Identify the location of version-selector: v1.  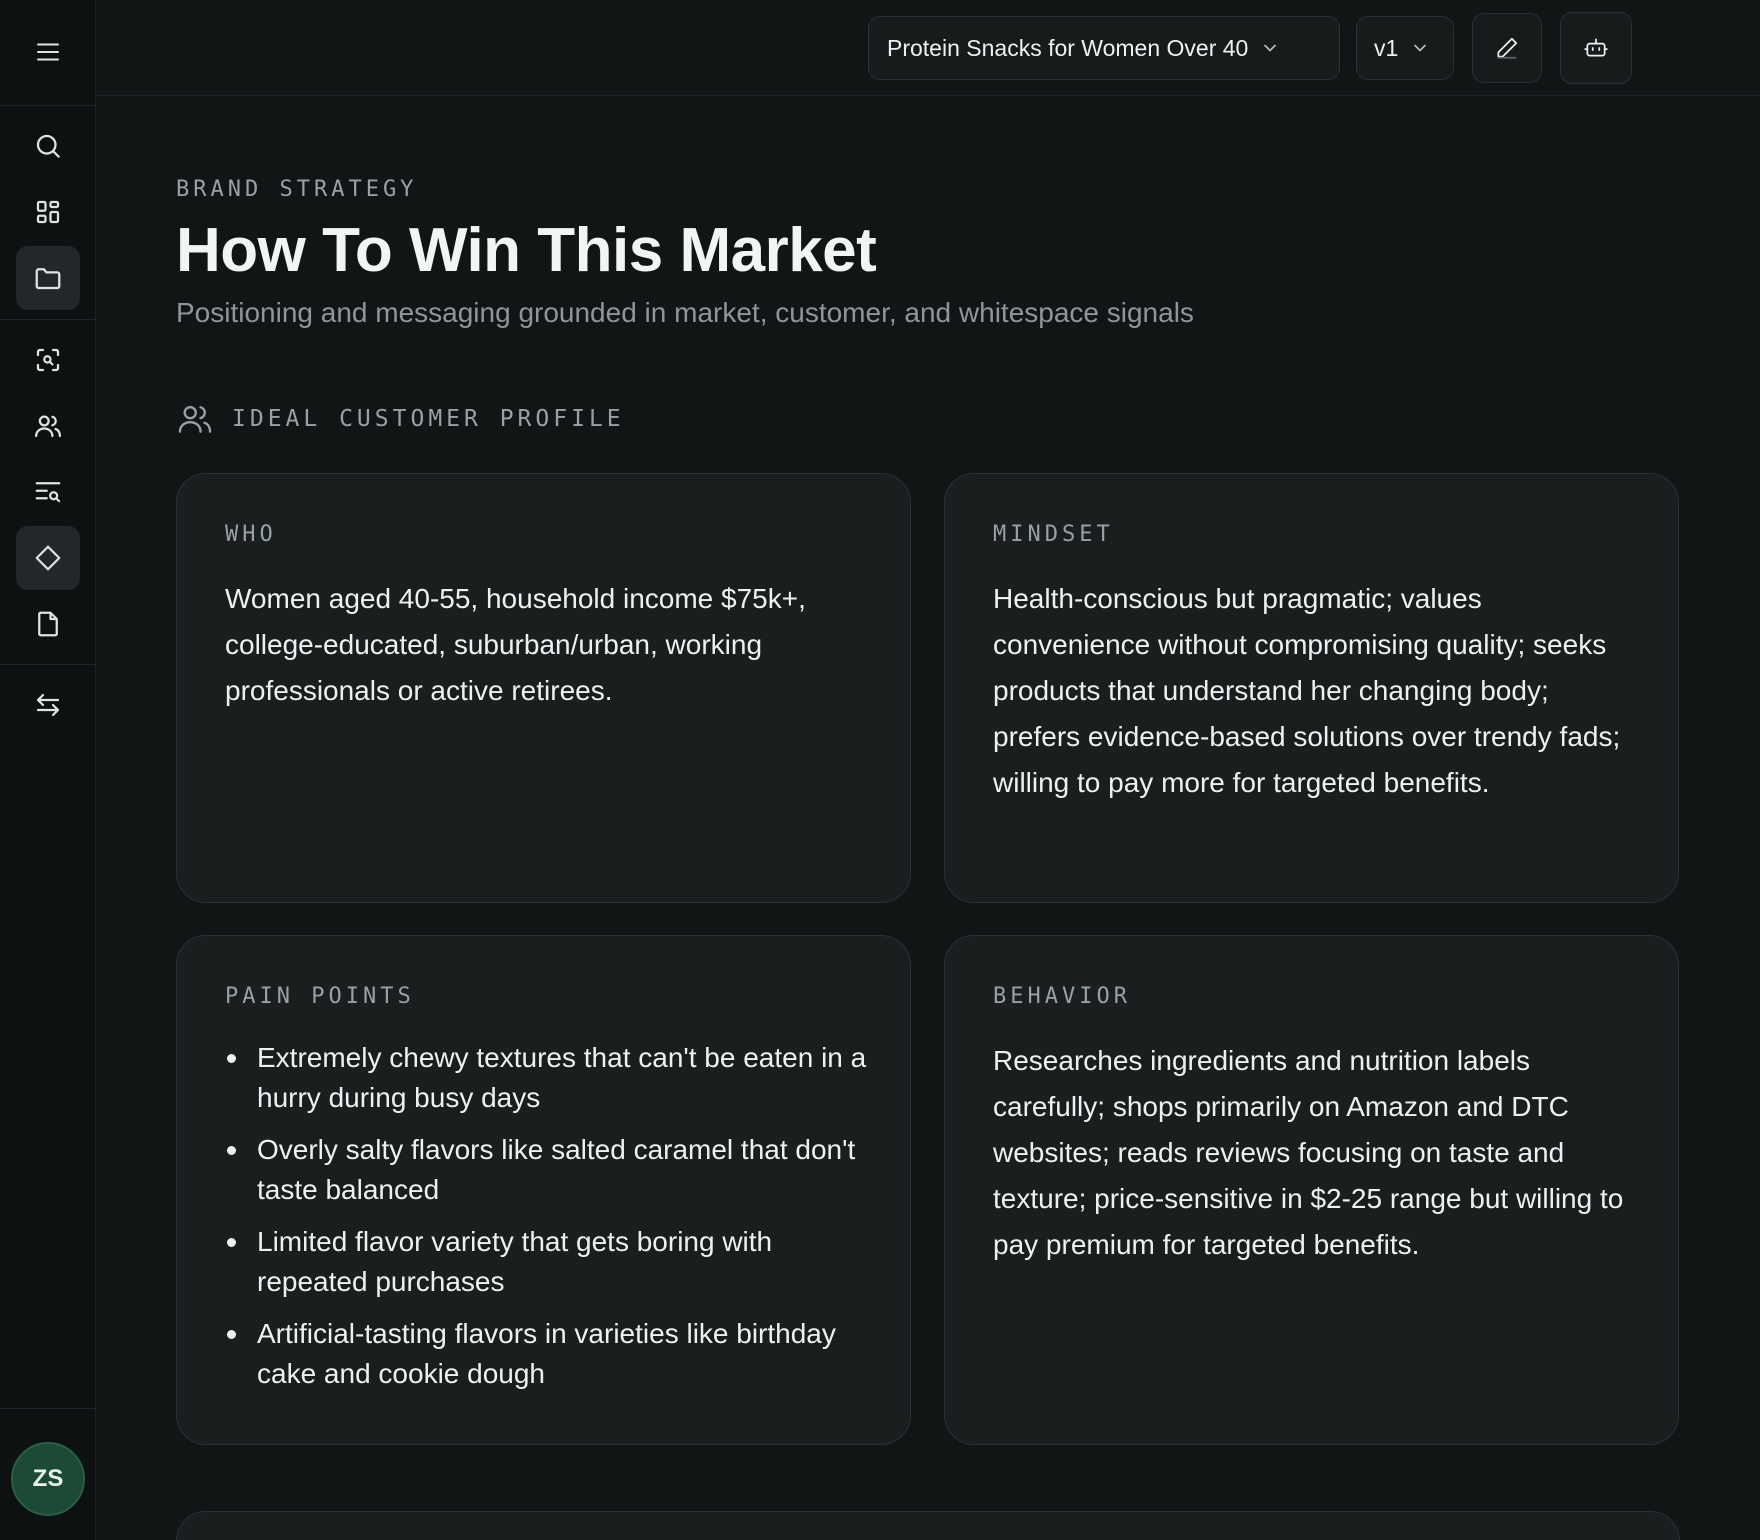
(1405, 48).